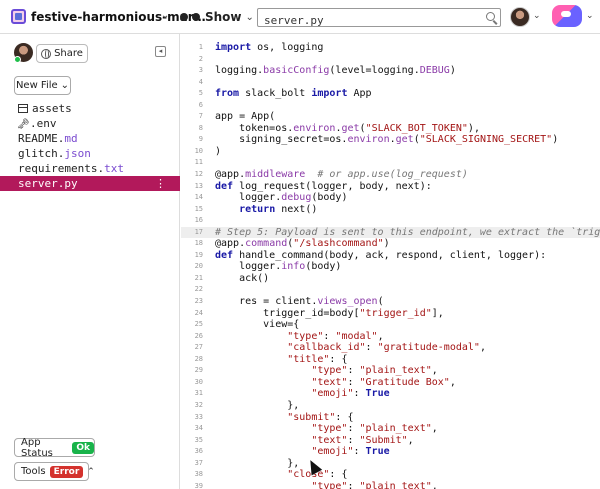  Describe the element at coordinates (90, 108) in the screenshot. I see `file-item-assets: assets` at that location.